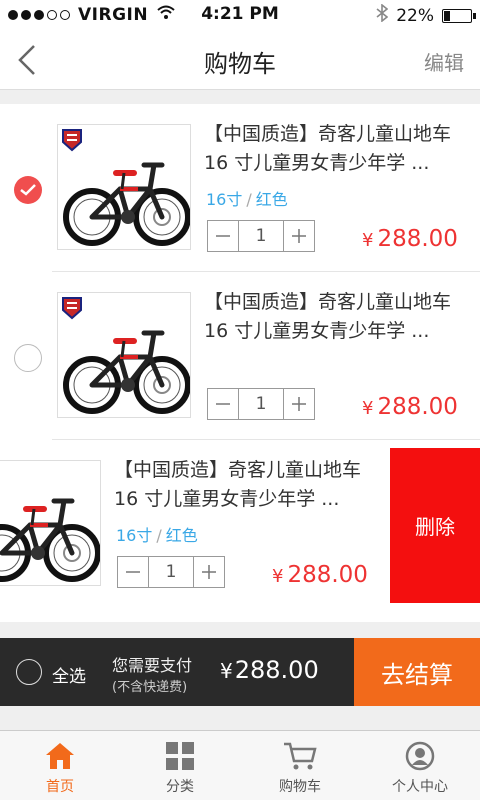 This screenshot has width=480, height=800. I want to click on select-all-label: 全选, so click(69, 674).